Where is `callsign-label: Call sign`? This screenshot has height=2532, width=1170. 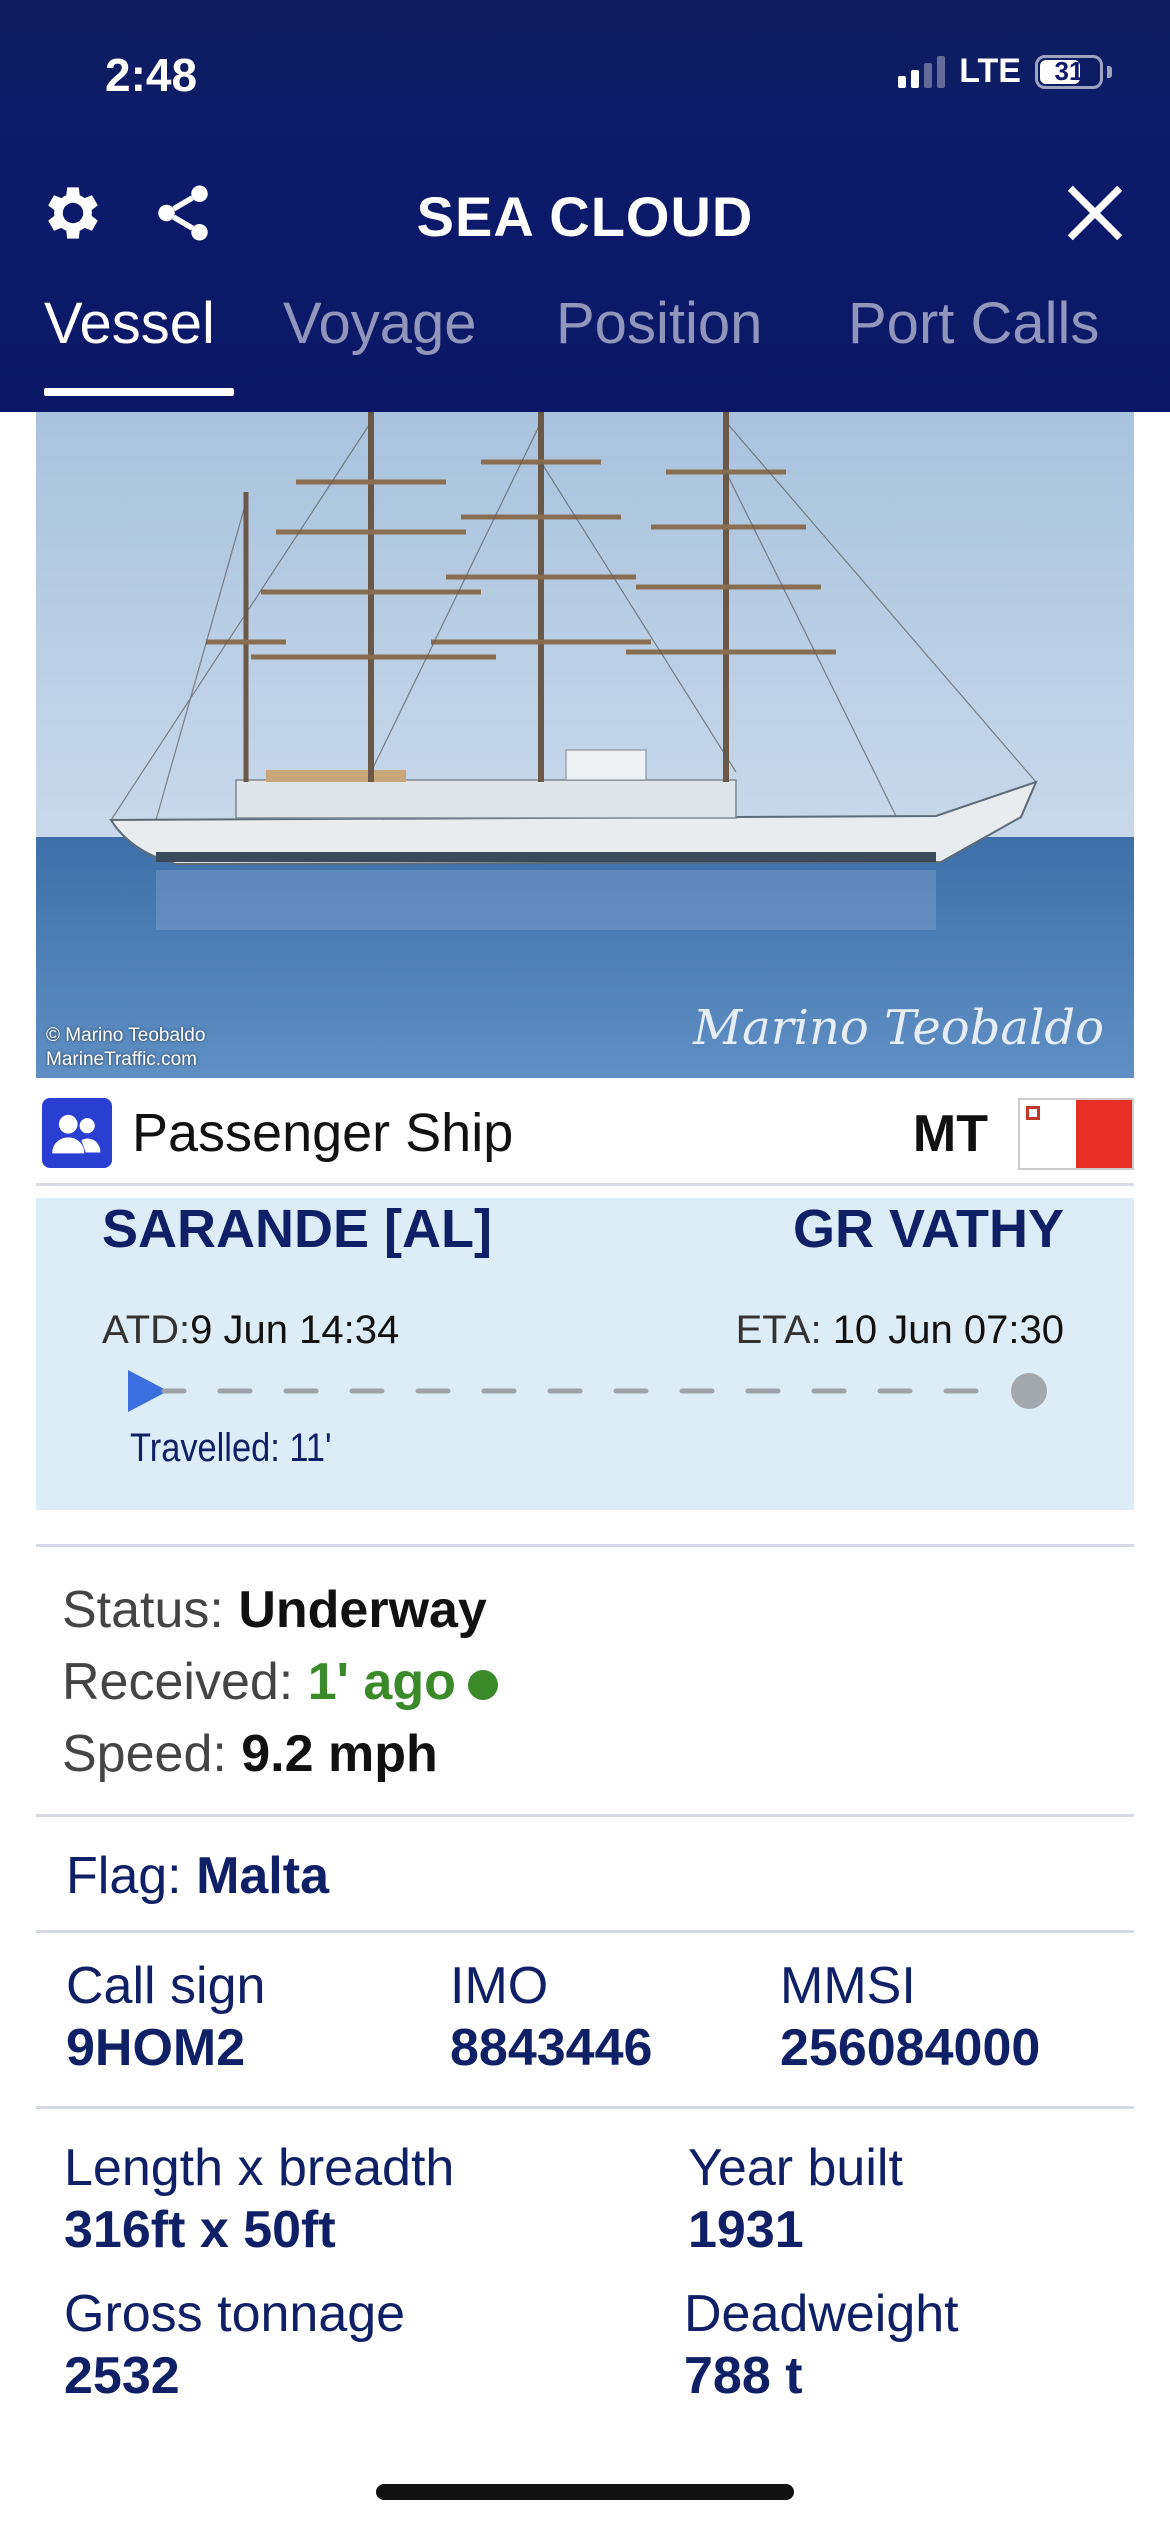 callsign-label: Call sign is located at coordinates (166, 1986).